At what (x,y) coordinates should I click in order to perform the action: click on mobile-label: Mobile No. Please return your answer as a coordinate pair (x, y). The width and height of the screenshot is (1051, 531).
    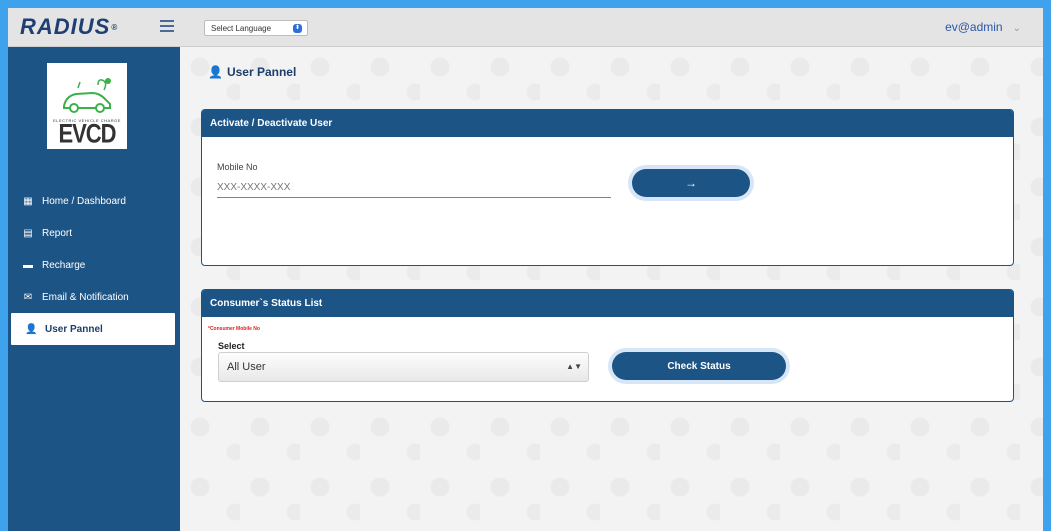
    Looking at the image, I should click on (237, 167).